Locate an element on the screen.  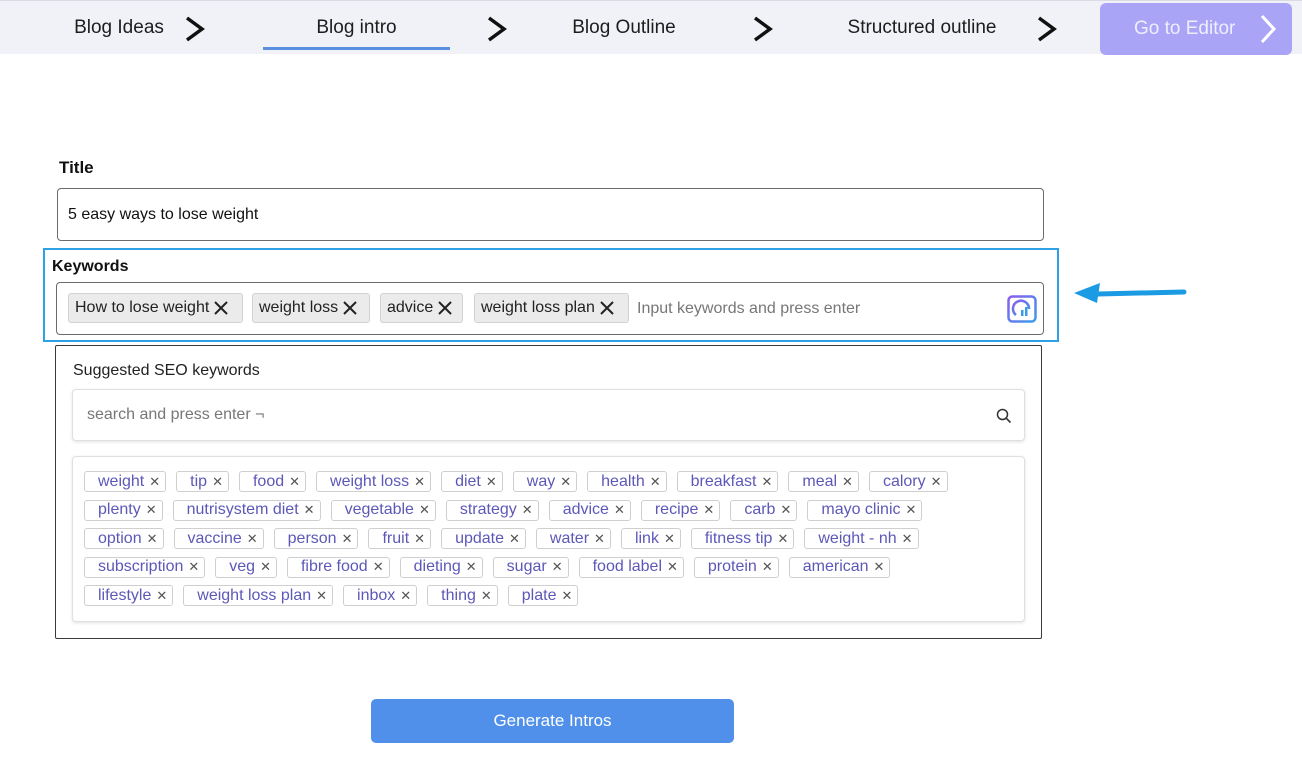
suggested-keyword-tag: recipe ✕ is located at coordinates (680, 510).